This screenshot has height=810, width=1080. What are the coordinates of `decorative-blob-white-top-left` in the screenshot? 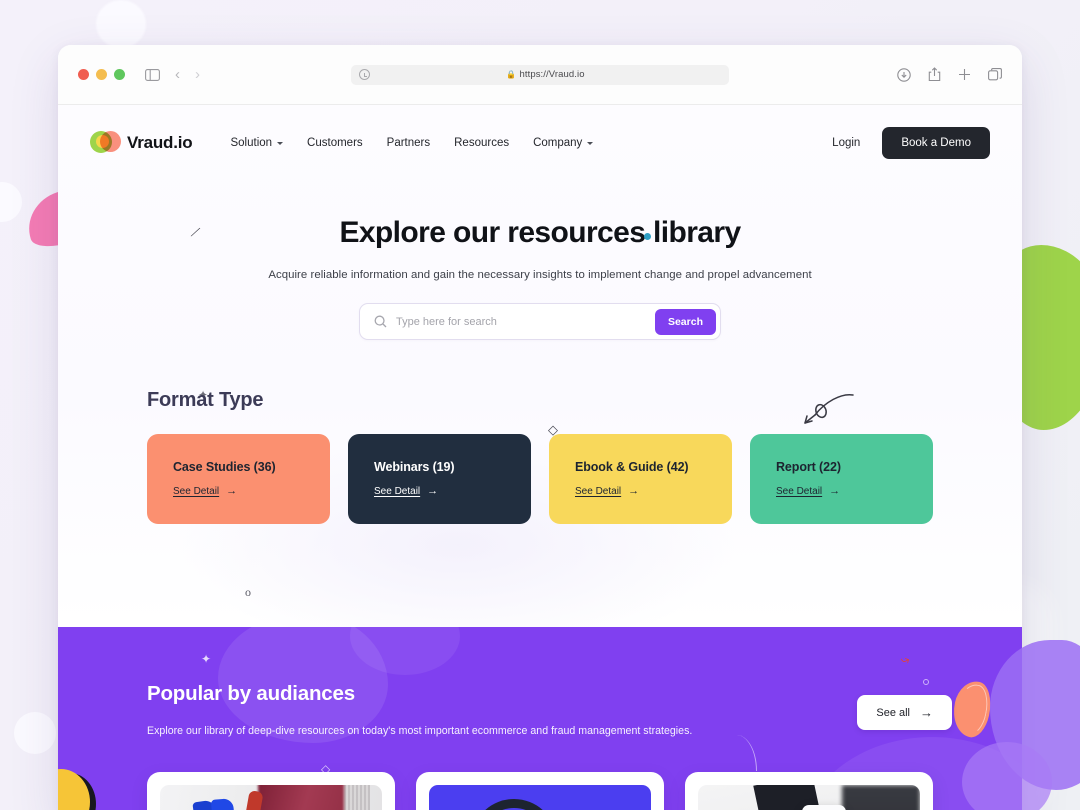 It's located at (121, 24).